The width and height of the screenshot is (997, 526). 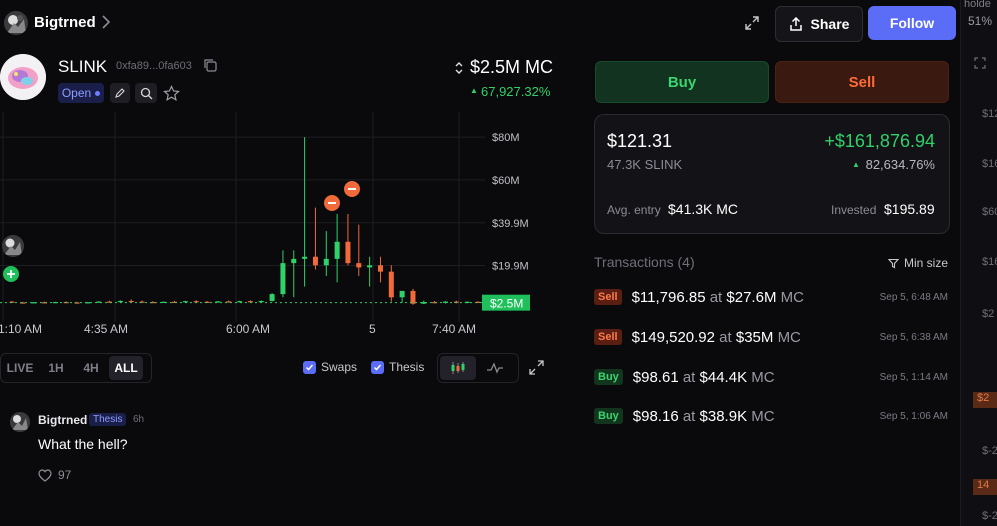 I want to click on position-pnl-pct: 82,634.76%, so click(x=900, y=164).